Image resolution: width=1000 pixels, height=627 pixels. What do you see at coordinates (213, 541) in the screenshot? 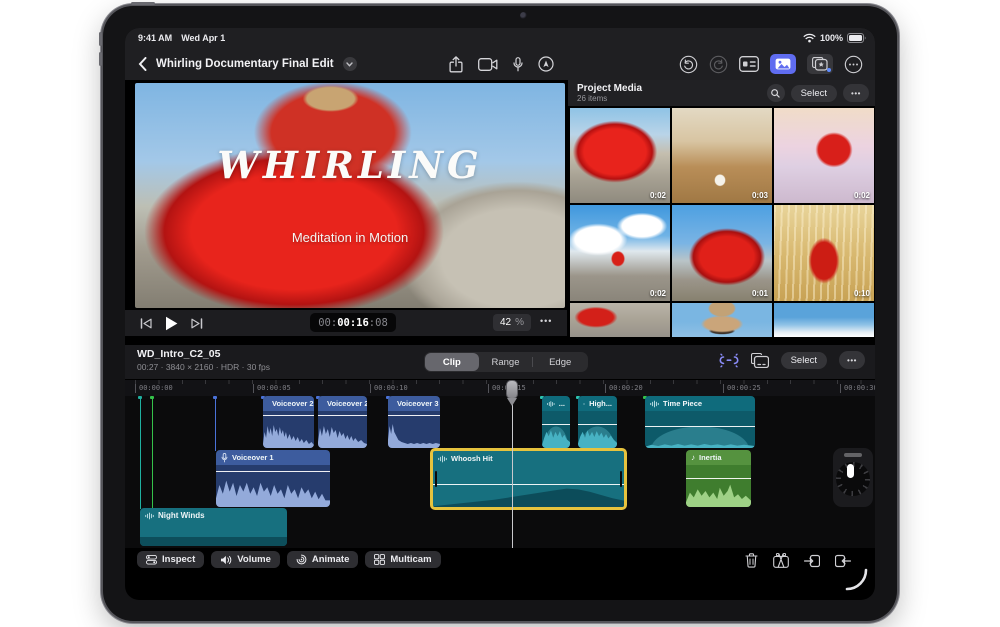
I see `fade-strip` at bounding box center [213, 541].